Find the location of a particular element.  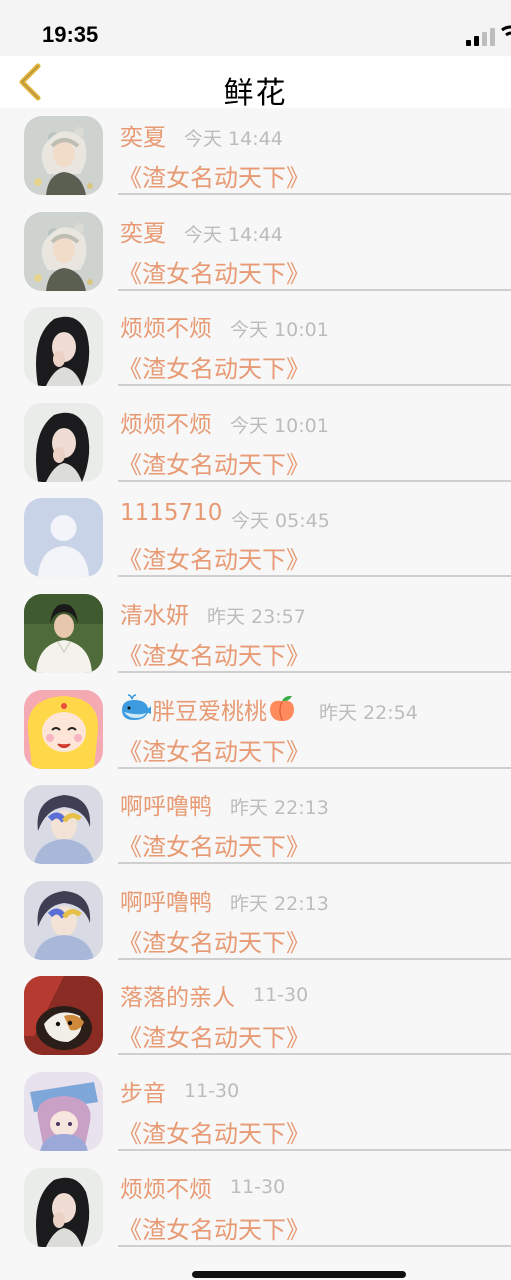

list-item: 烦烦不烦 11-30 《渣女名动天下》 is located at coordinates (255, 1208).